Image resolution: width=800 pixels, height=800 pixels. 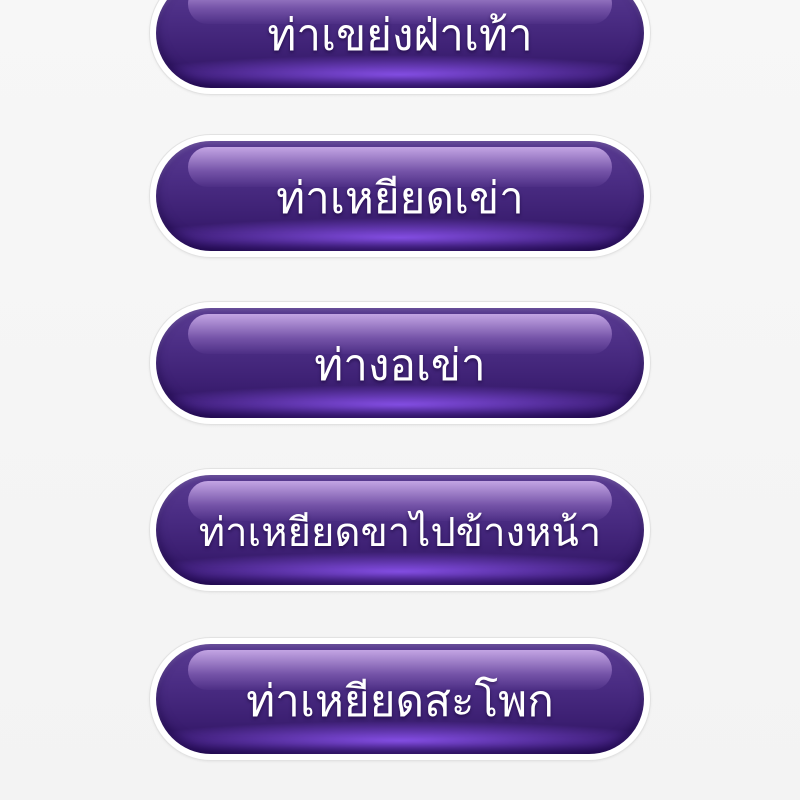 I want to click on menu-button-frame-knee-flexion: ท่างอเข่า, so click(x=400, y=363).